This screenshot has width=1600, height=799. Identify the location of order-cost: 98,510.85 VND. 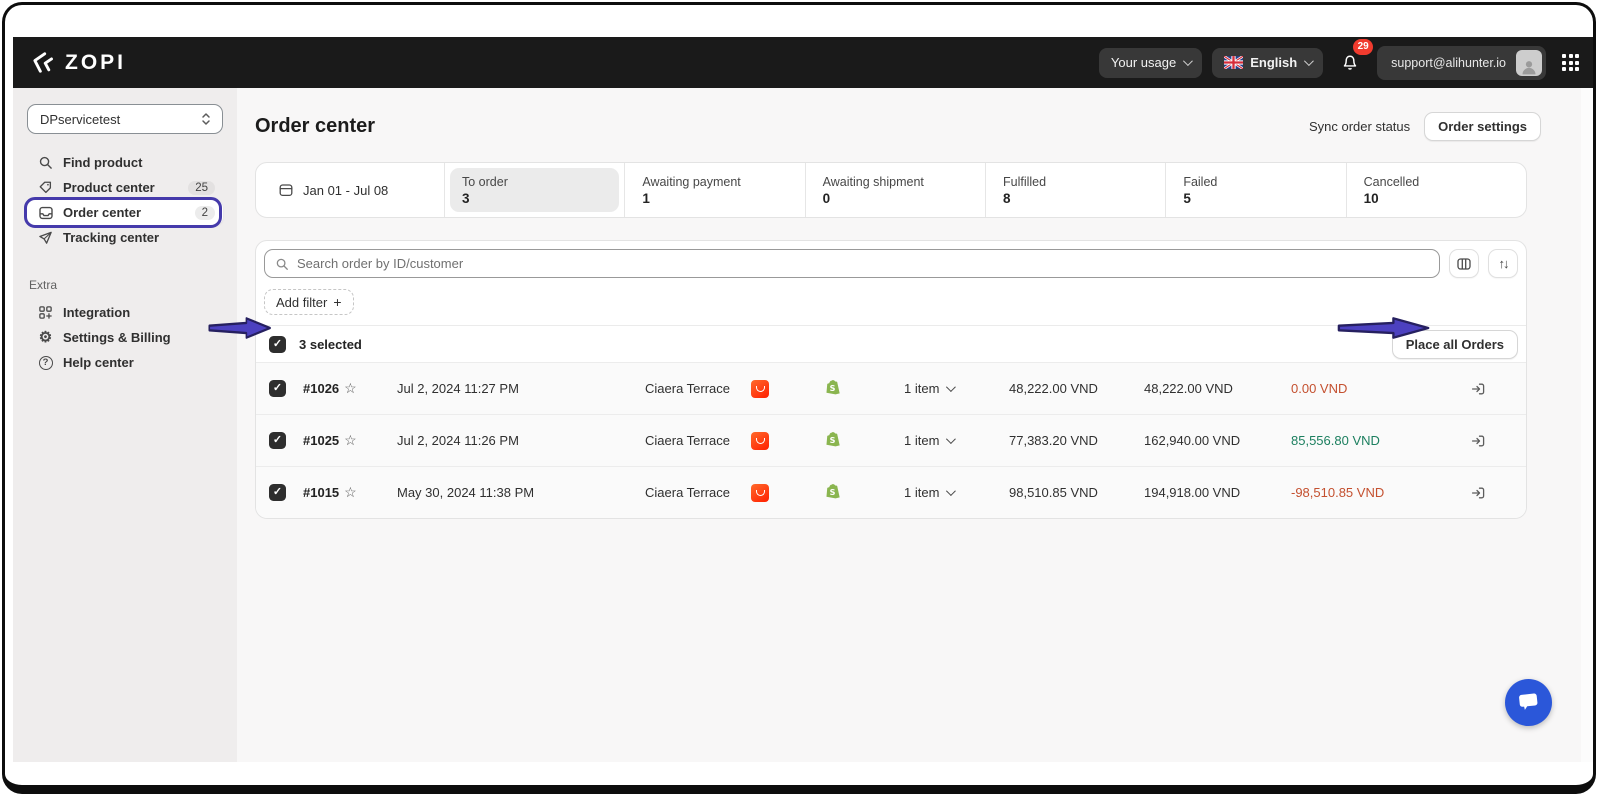
(1053, 492).